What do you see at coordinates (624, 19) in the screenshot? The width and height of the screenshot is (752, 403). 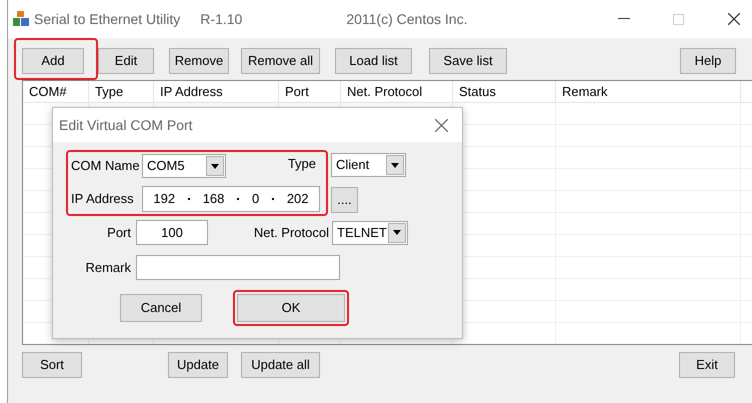 I see `minimize-icon` at bounding box center [624, 19].